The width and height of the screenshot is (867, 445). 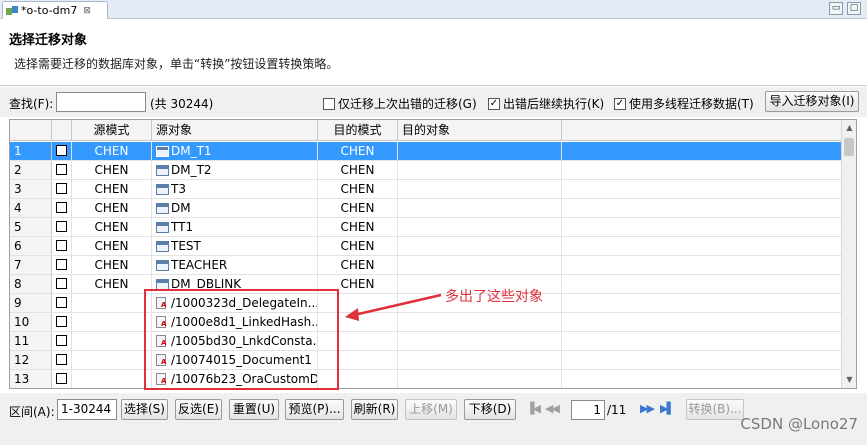 I want to click on refresh-button: 刷新(R), so click(x=374, y=409).